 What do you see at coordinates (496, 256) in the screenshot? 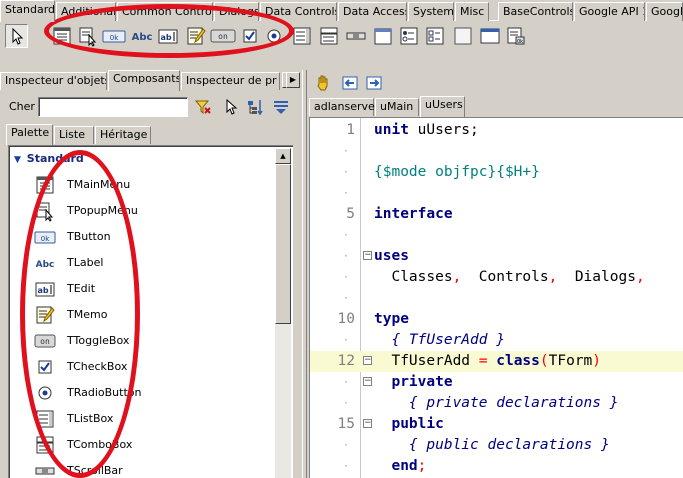
I see `code-line: · − uses` at bounding box center [496, 256].